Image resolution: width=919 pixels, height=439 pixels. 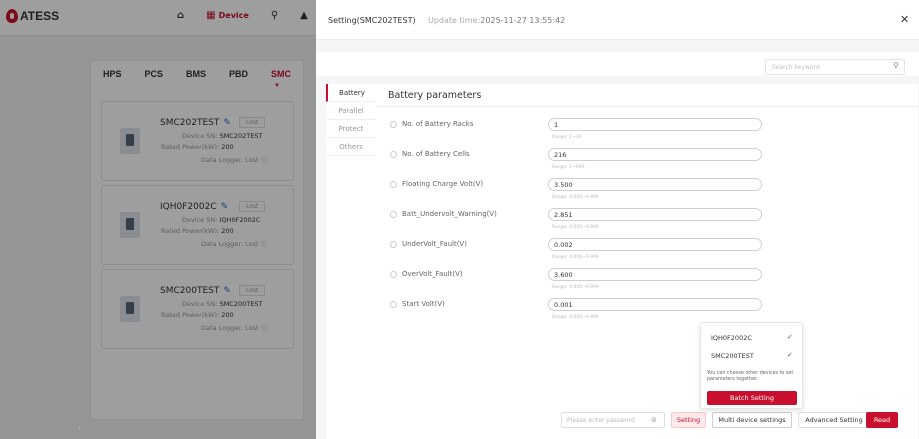 What do you see at coordinates (426, 274) in the screenshot?
I see `param-label: OverVolt_Fault(V)` at bounding box center [426, 274].